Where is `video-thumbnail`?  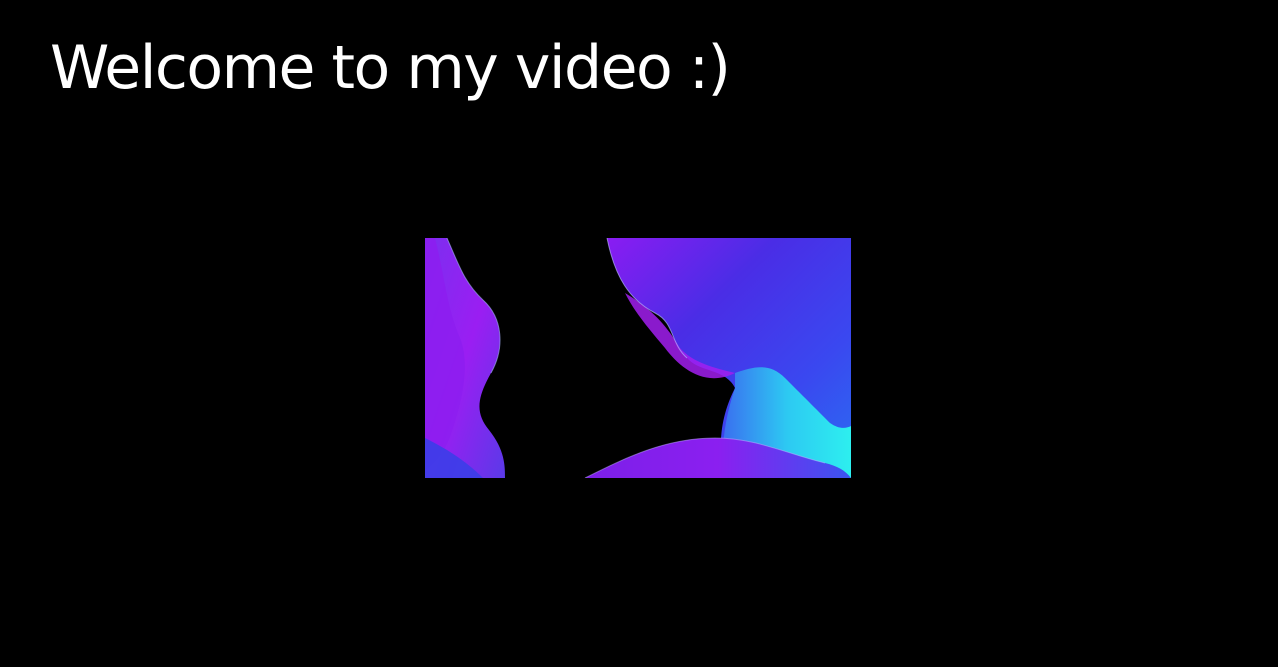 video-thumbnail is located at coordinates (638, 358).